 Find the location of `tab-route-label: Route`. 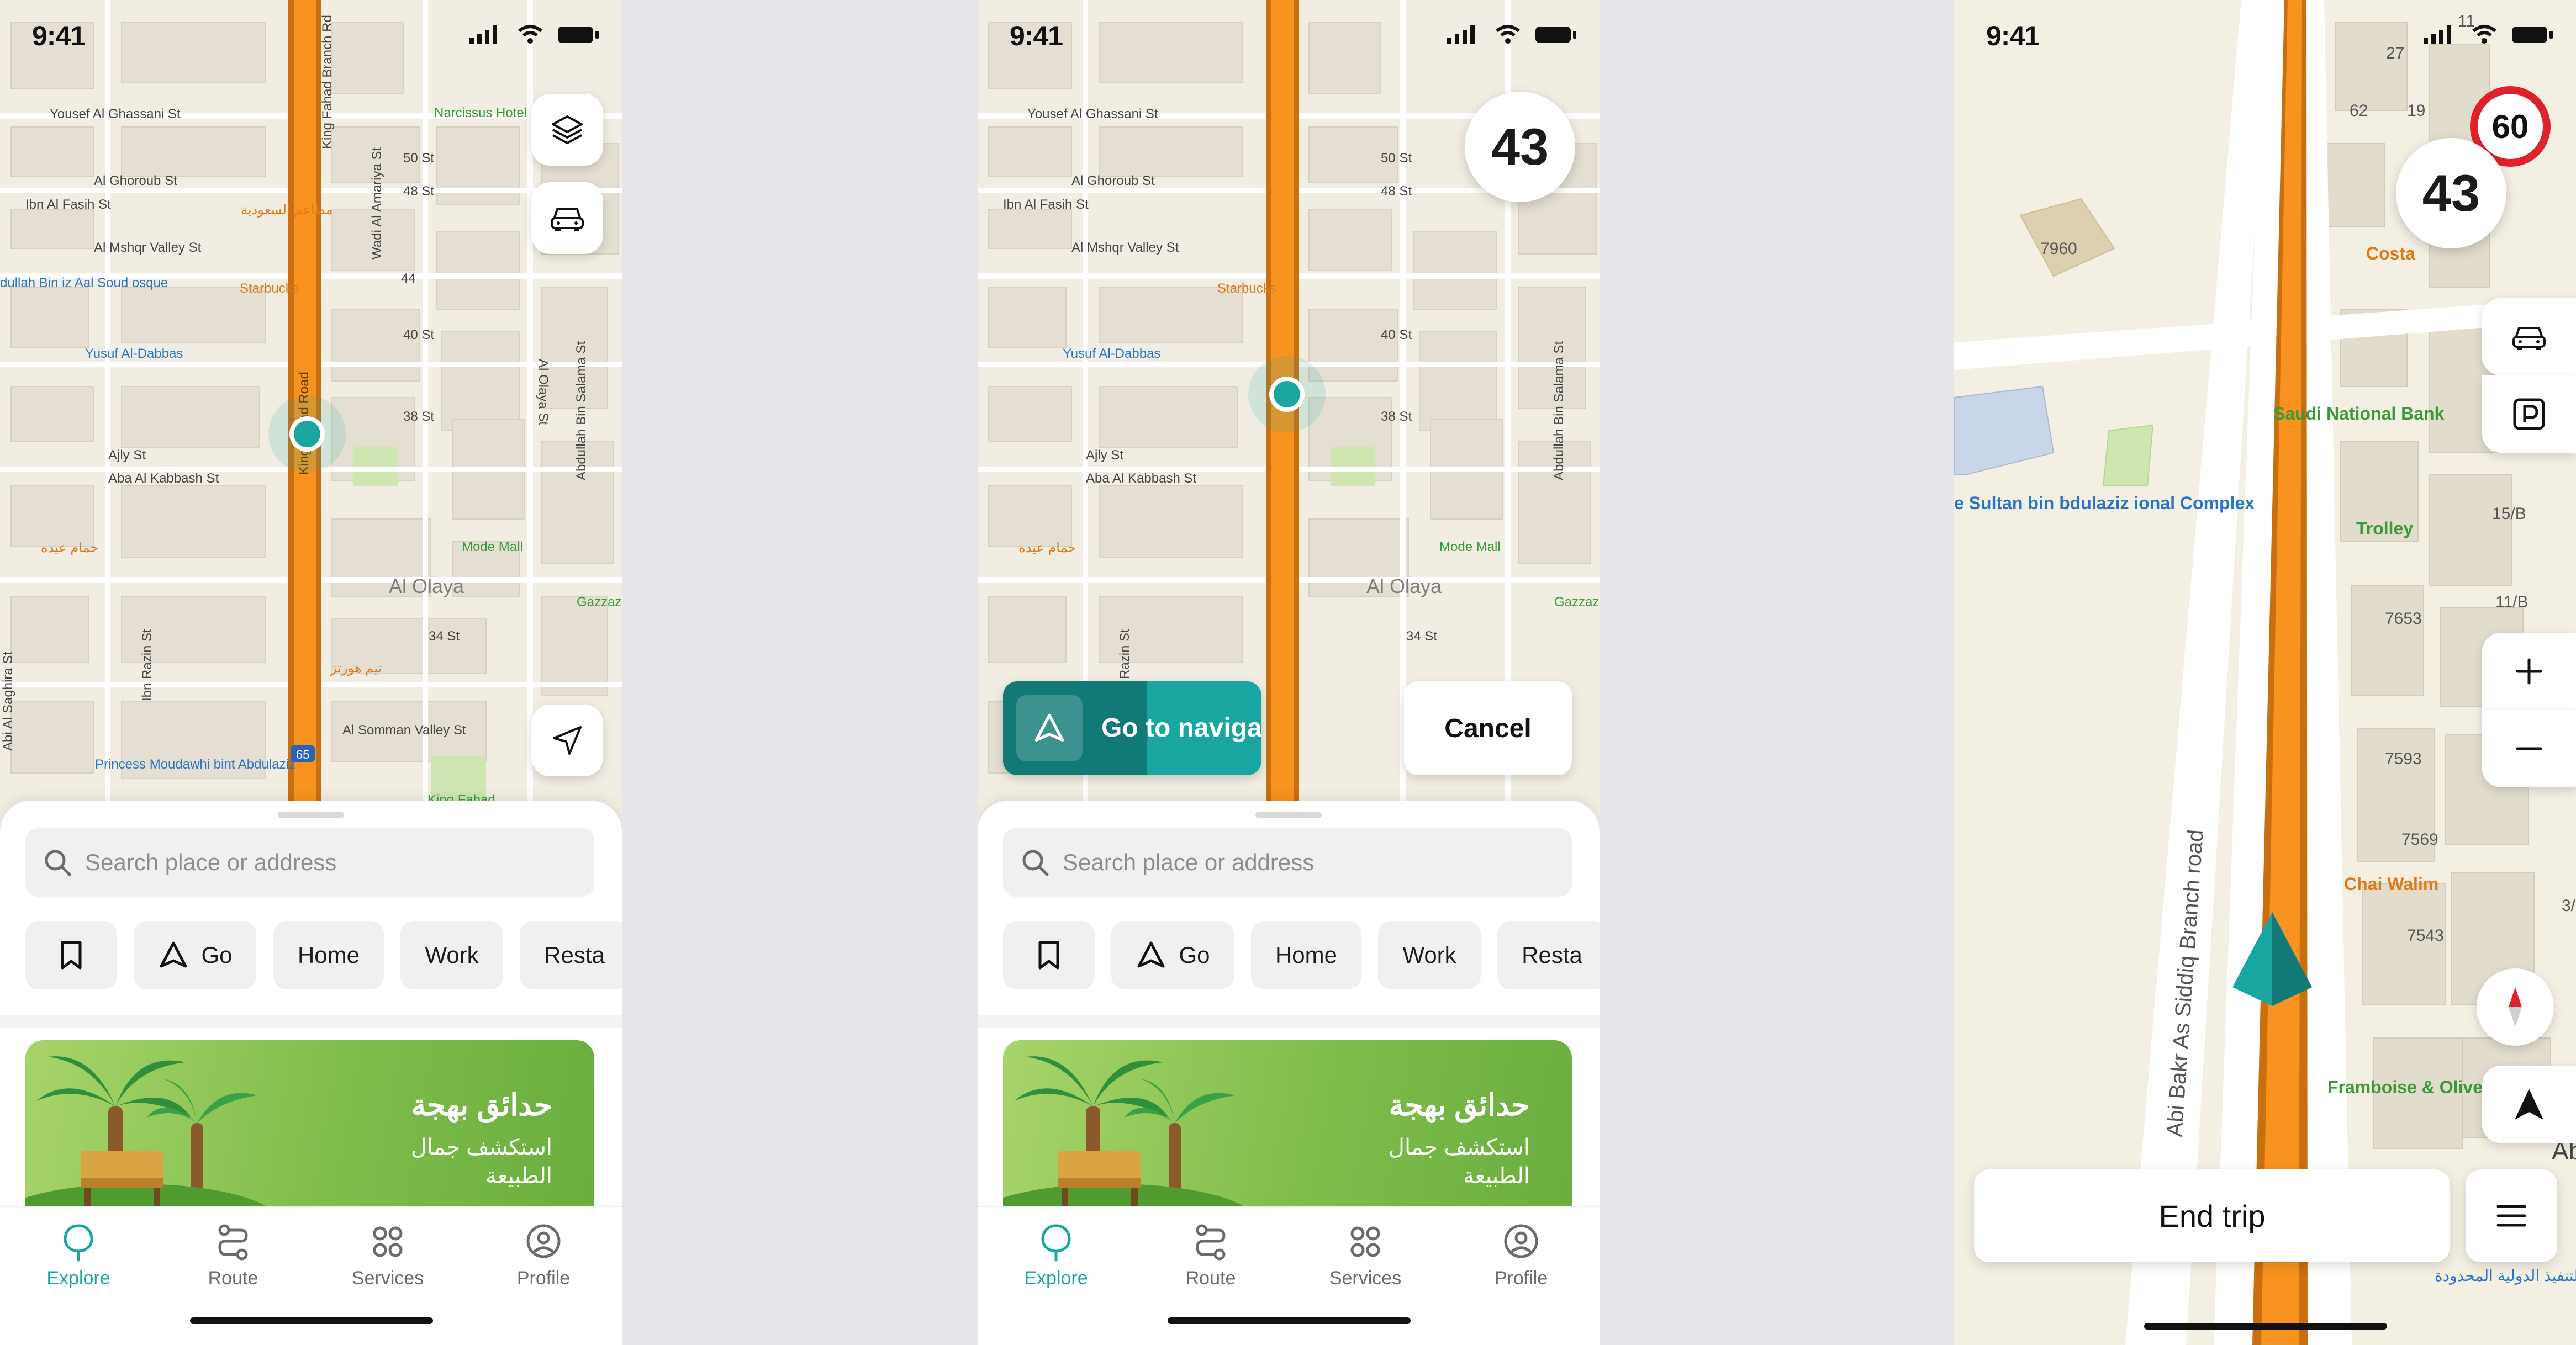

tab-route-label: Route is located at coordinates (233, 1278).